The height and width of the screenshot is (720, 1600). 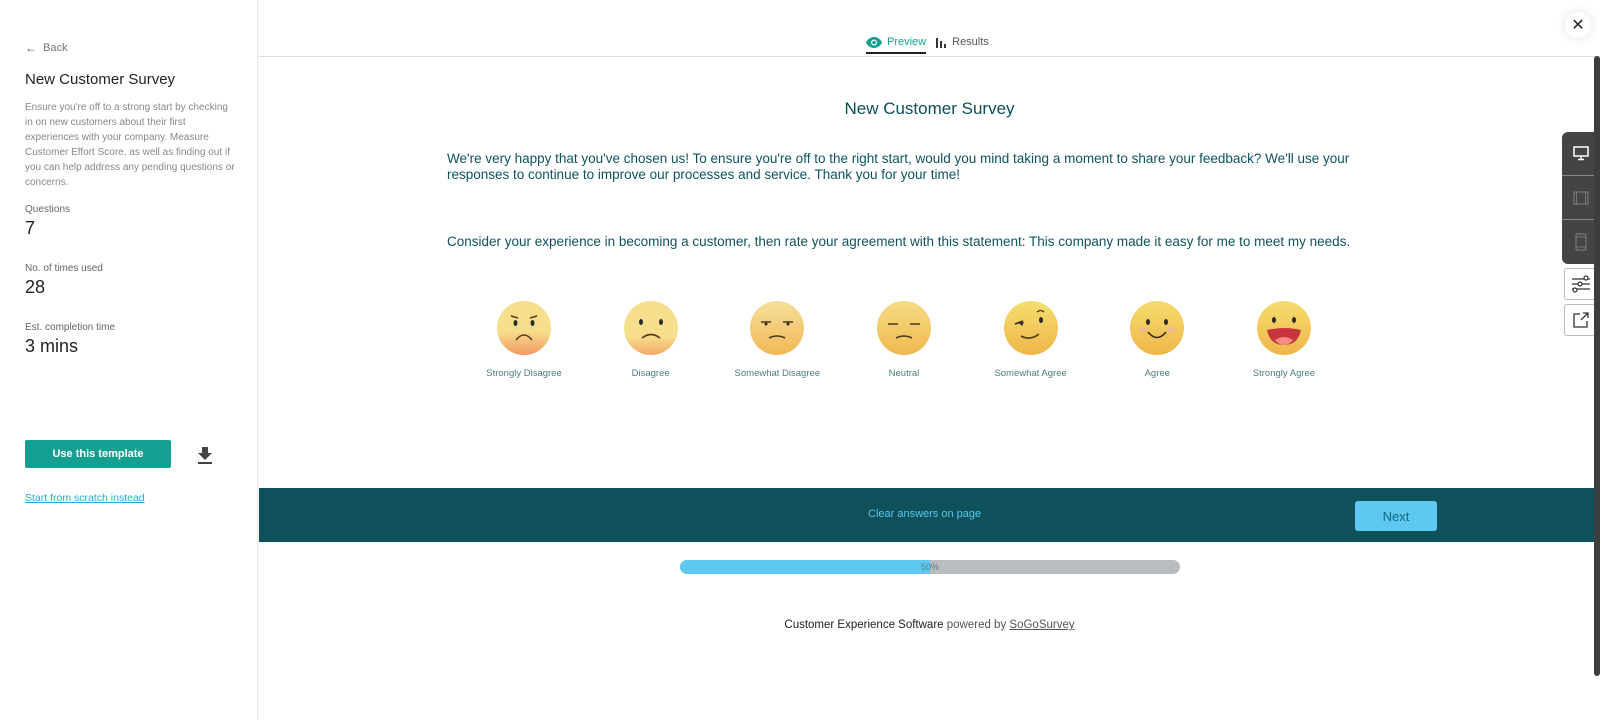 I want to click on settings-button, so click(x=1581, y=284).